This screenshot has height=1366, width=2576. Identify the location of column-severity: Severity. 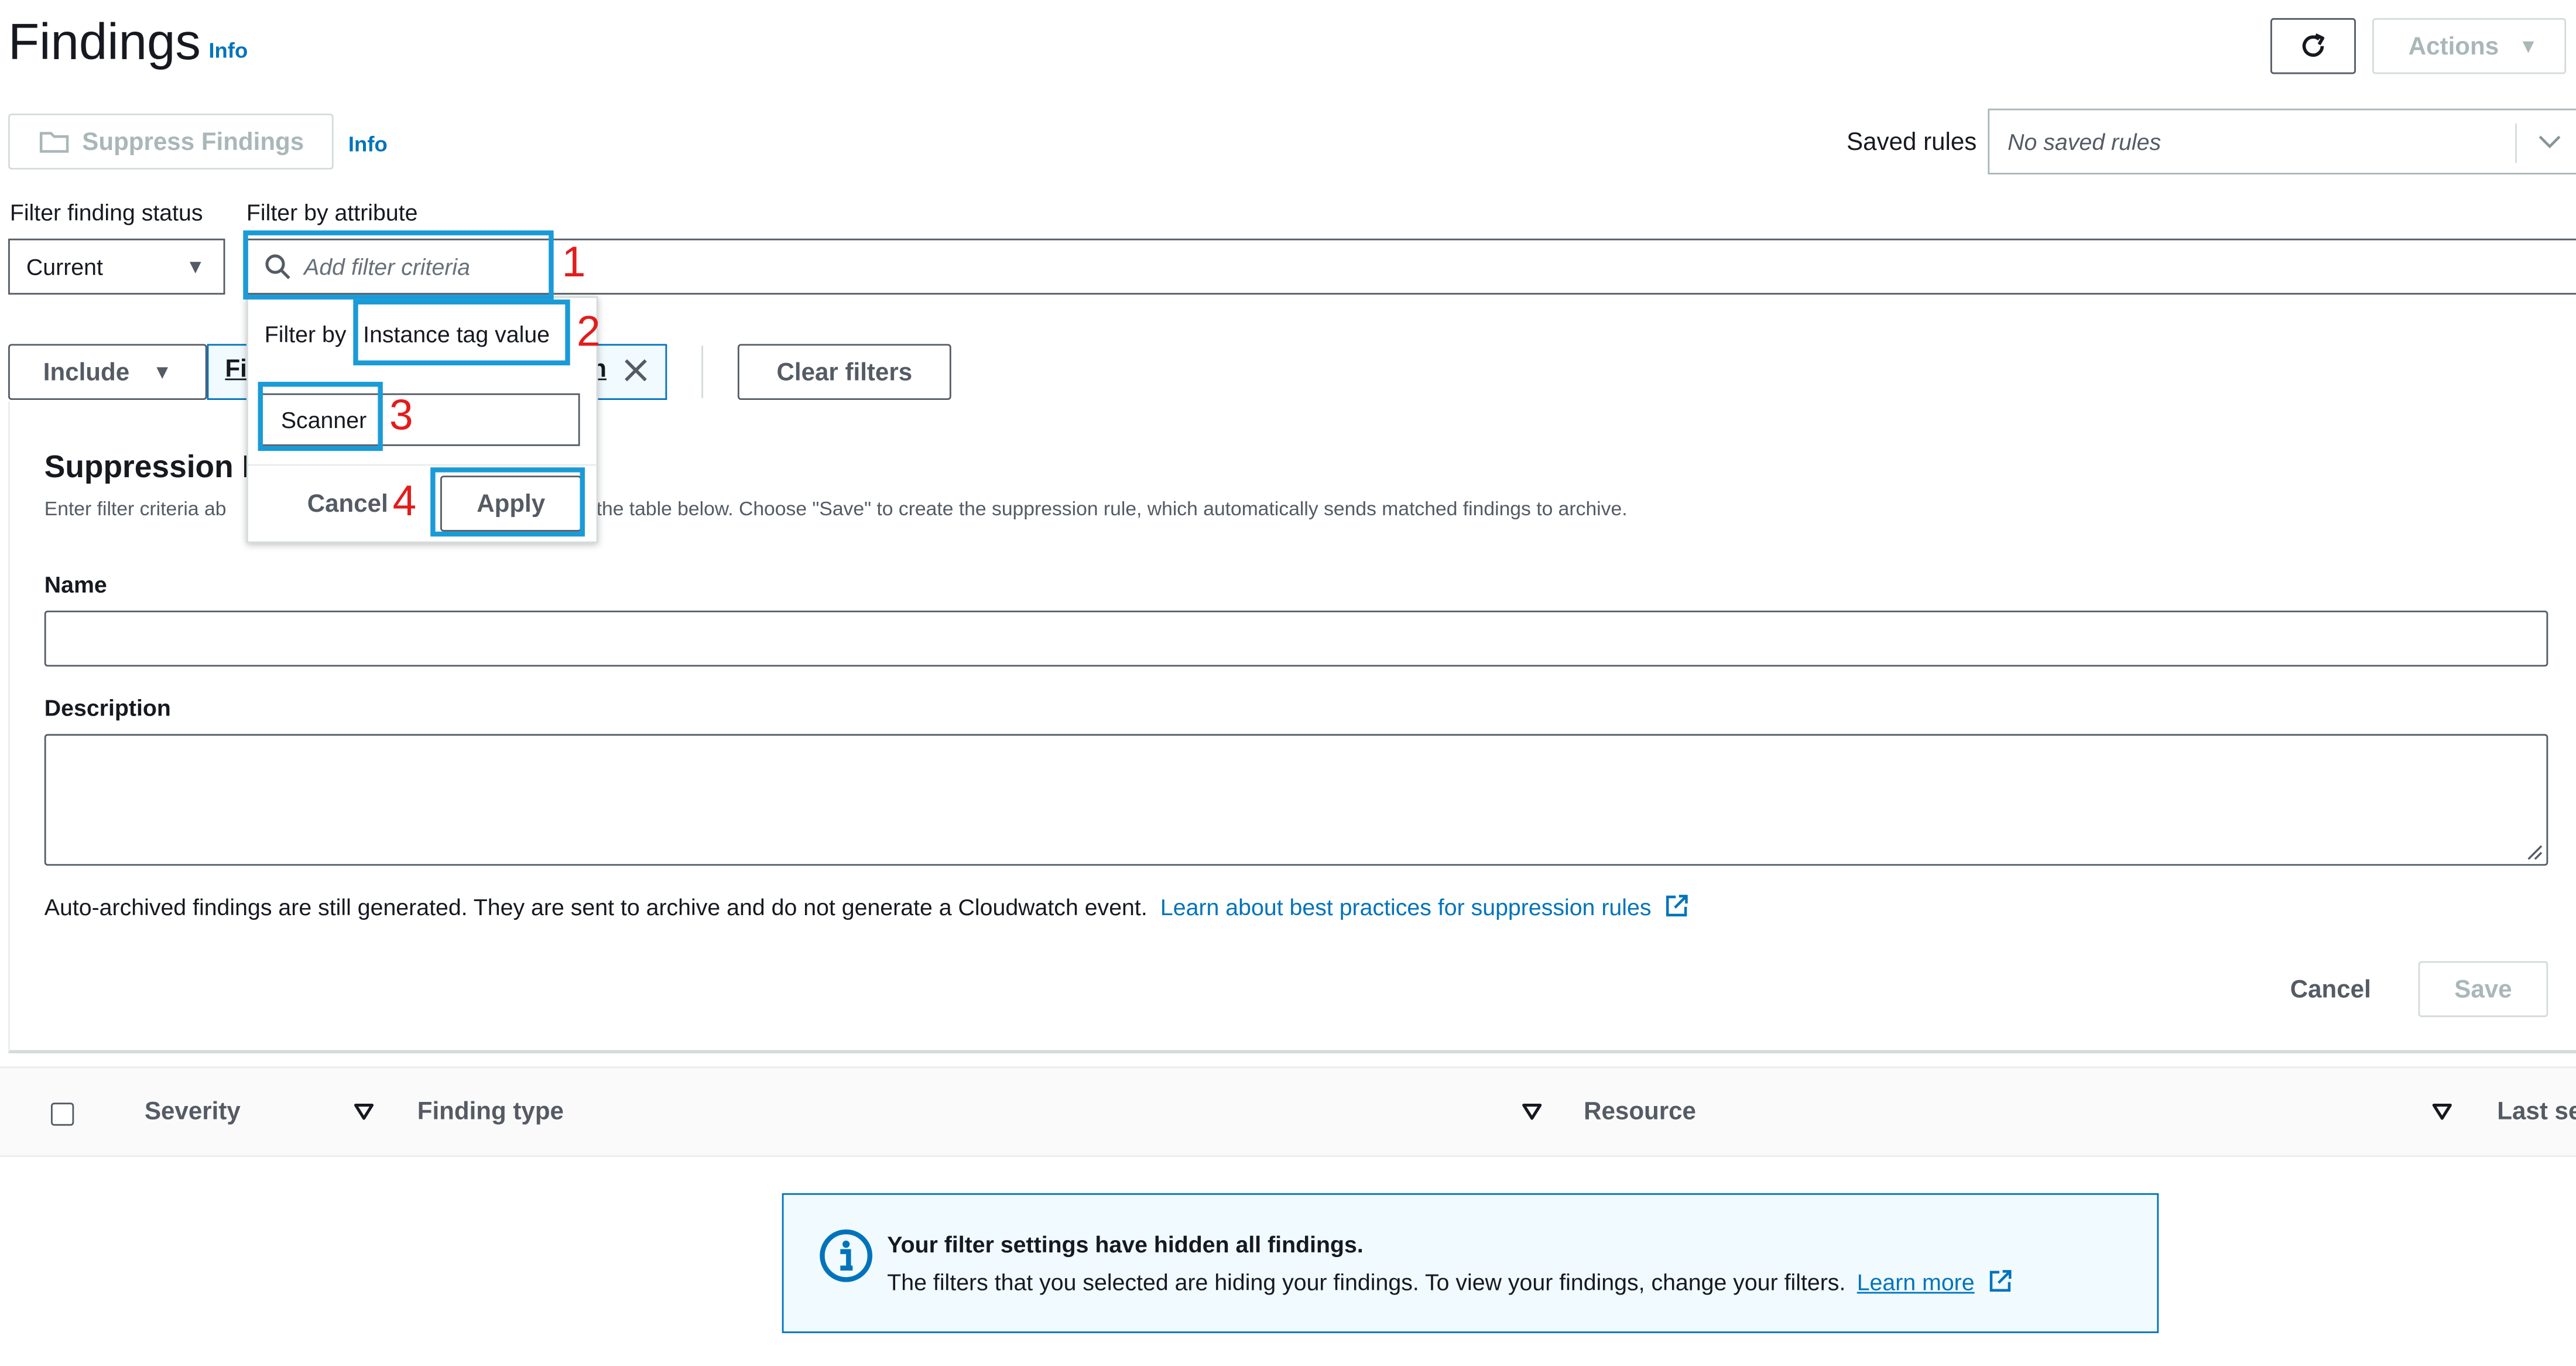
(193, 1112).